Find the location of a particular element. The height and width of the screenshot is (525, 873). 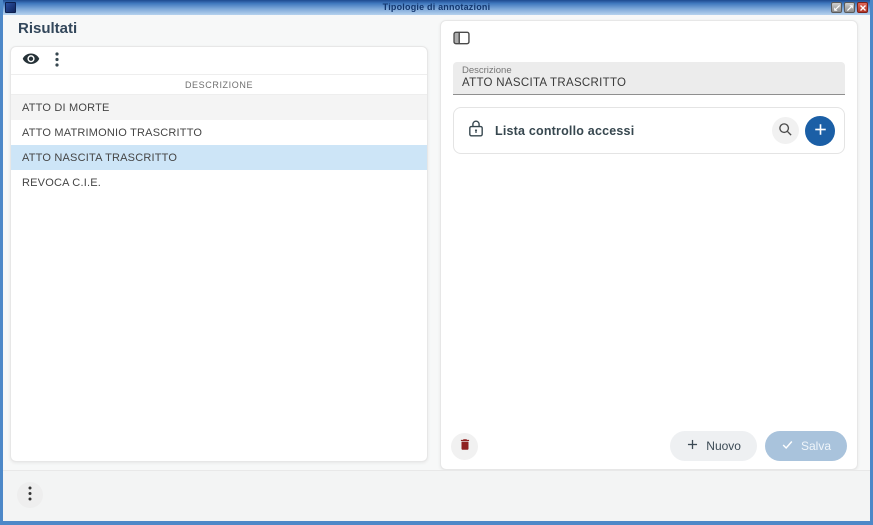

maximize-button is located at coordinates (849, 7).